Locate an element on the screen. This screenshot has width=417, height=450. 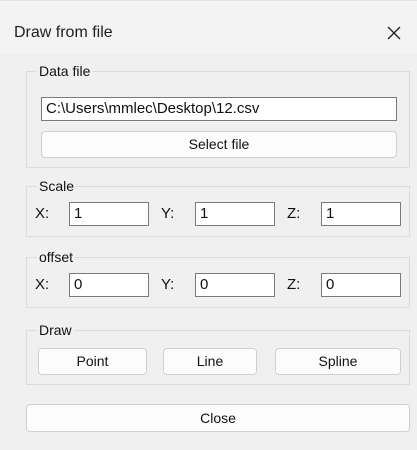
offset-z-input: 0 is located at coordinates (361, 285).